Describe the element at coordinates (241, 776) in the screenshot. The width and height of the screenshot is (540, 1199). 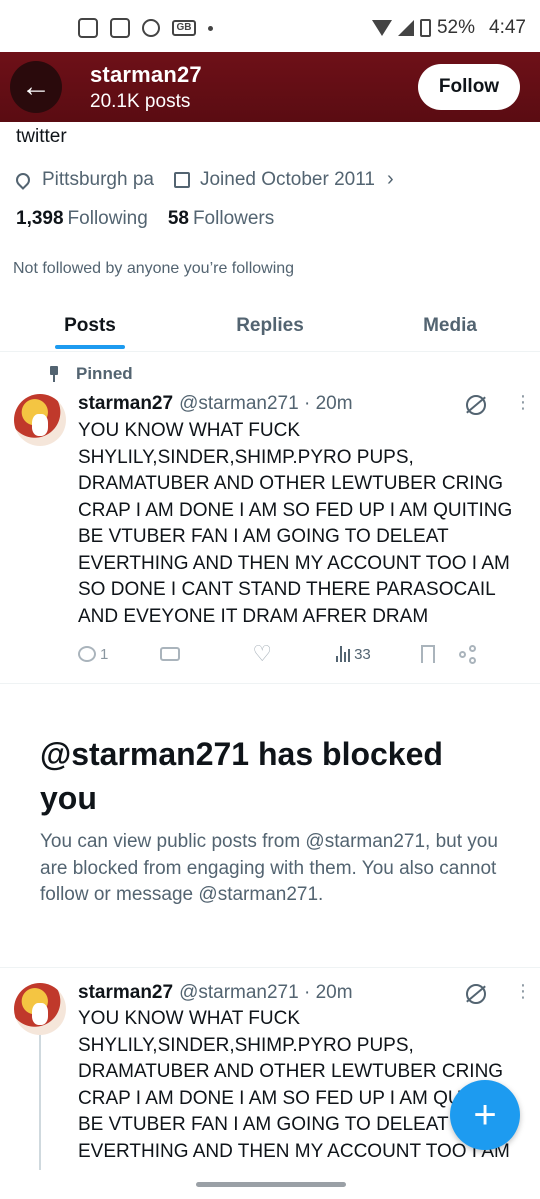
I see `blocked-title: @starman271 has blocked you` at that location.